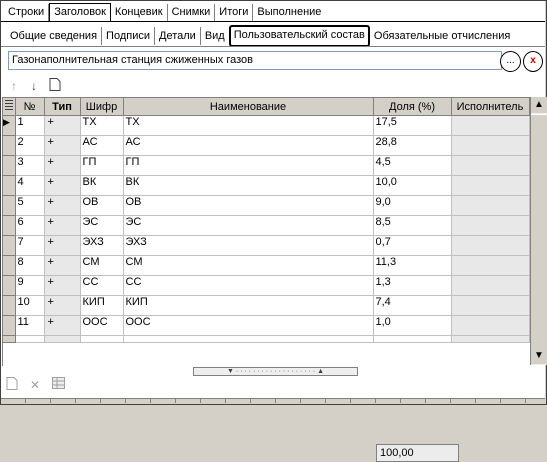 The height and width of the screenshot is (462, 547). Describe the element at coordinates (412, 107) in the screenshot. I see `header-share: Доля (%)` at that location.